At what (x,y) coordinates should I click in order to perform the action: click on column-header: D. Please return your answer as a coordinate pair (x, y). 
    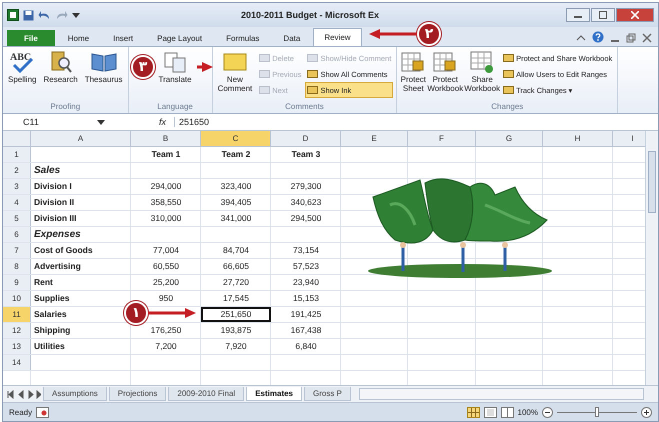
    Looking at the image, I should click on (306, 139).